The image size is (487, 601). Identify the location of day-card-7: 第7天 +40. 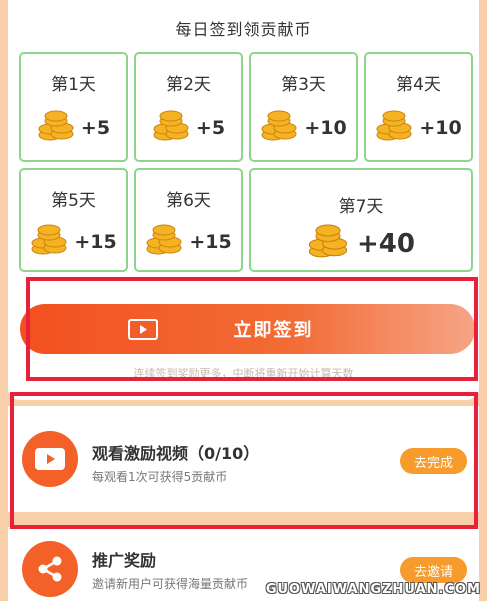
(361, 220).